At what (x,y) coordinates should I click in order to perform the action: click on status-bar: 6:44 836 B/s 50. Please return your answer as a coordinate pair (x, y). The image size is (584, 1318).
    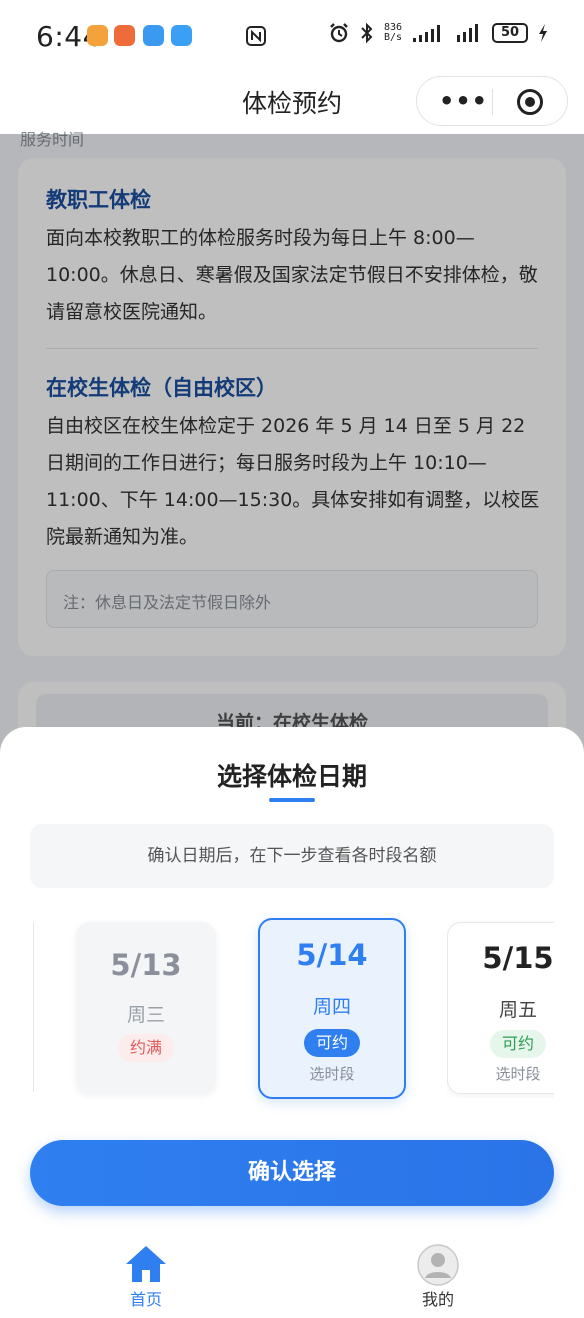
    Looking at the image, I should click on (292, 35).